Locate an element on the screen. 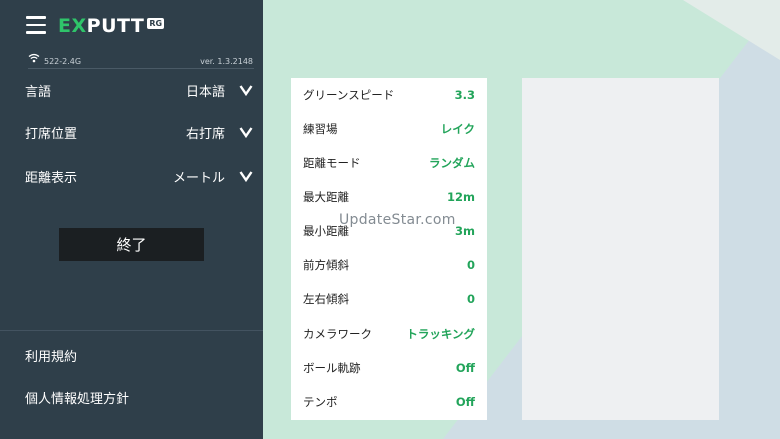  app-version: ver. 1.3.2148 is located at coordinates (226, 61).